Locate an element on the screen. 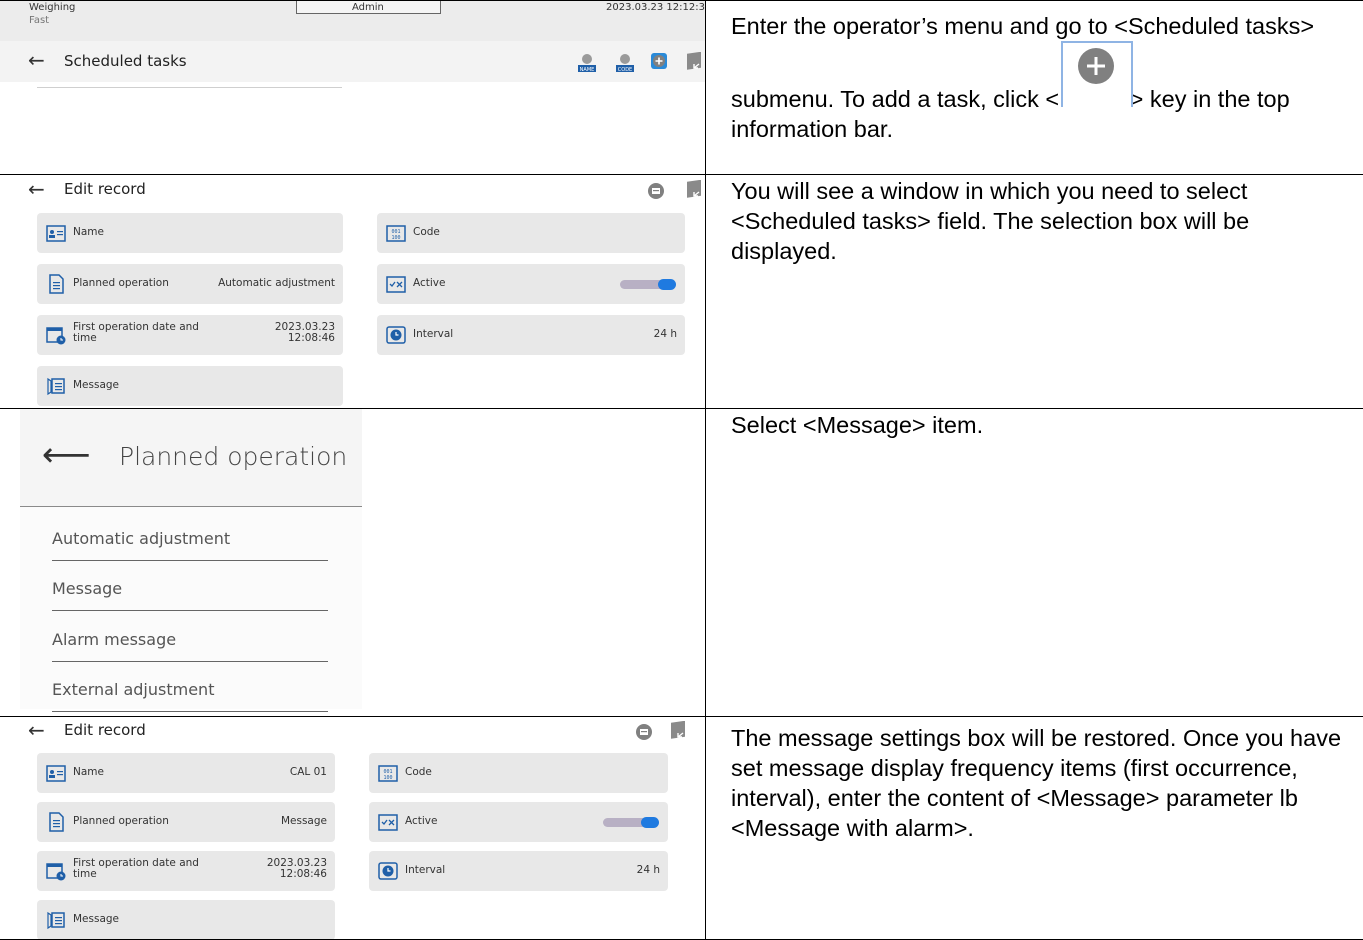 The width and height of the screenshot is (1363, 940). active-label: Active is located at coordinates (429, 283).